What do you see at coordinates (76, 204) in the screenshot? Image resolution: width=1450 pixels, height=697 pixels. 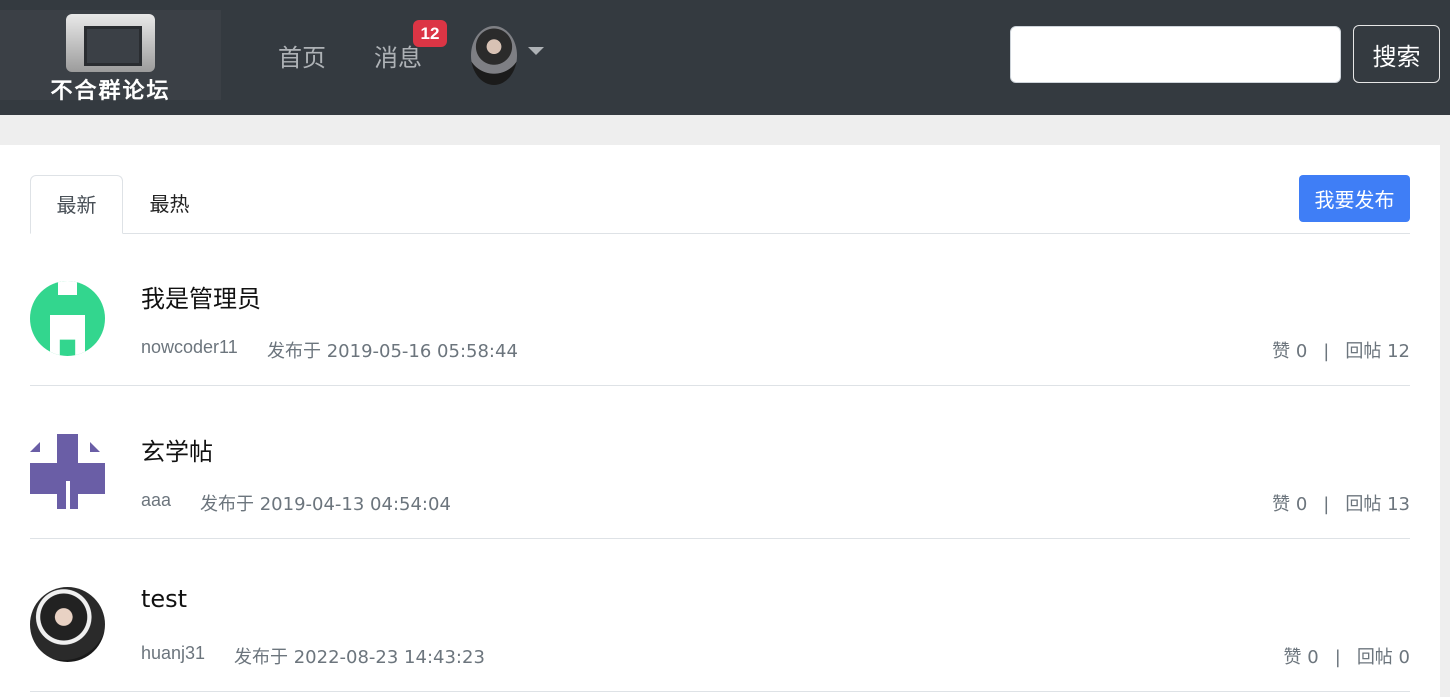 I see `tab-latest: 最新` at bounding box center [76, 204].